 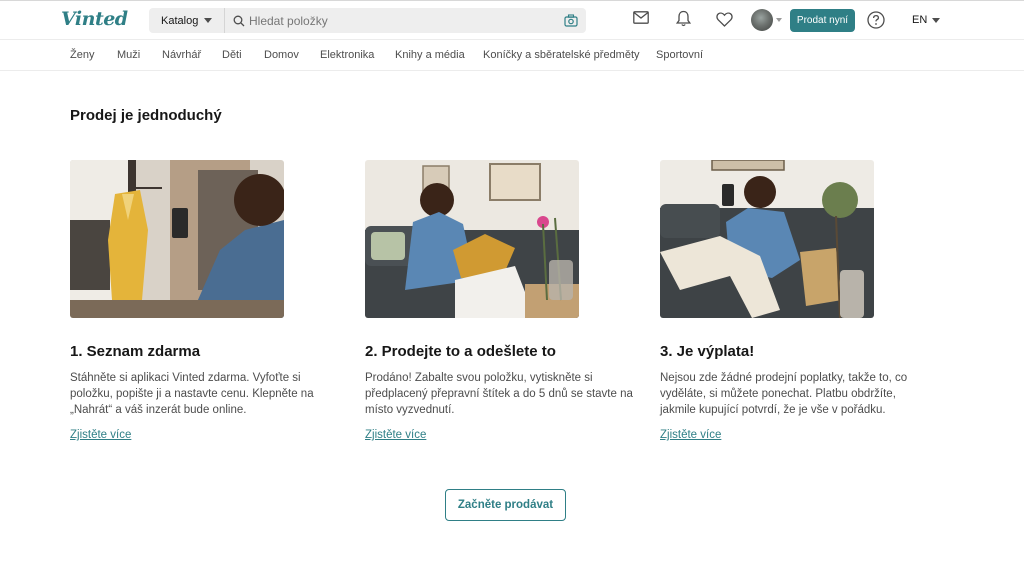 What do you see at coordinates (762, 20) in the screenshot?
I see `avatar` at bounding box center [762, 20].